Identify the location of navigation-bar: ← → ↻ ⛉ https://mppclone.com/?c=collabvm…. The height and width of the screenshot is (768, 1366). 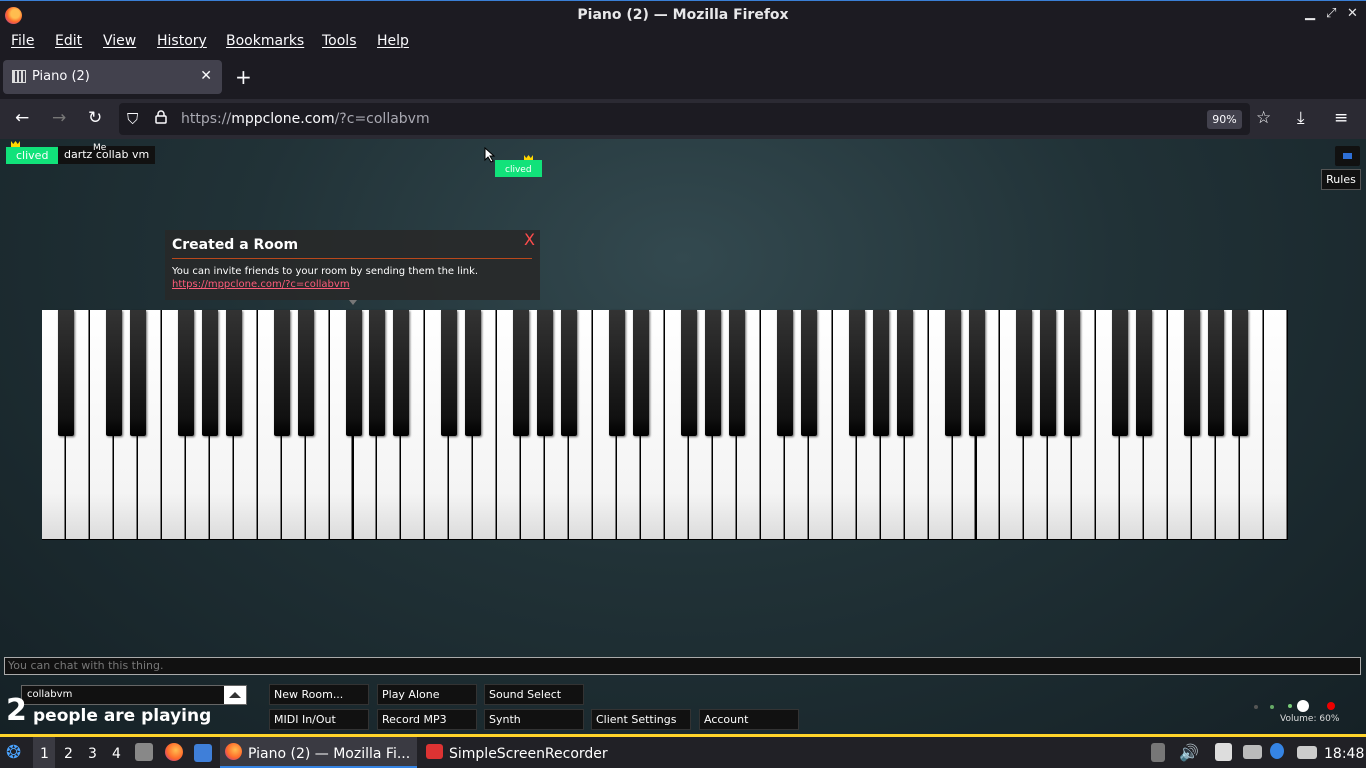
(683, 119).